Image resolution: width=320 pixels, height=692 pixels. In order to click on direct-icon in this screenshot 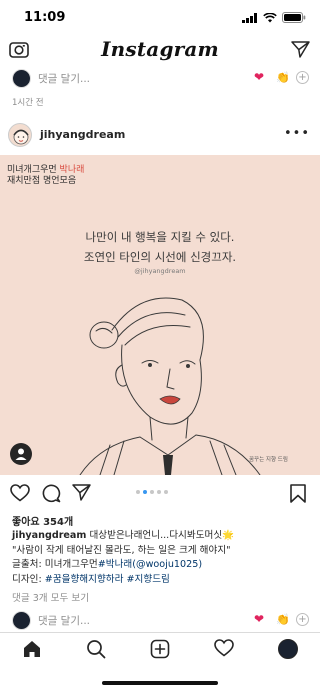, I will do `click(300, 49)`.